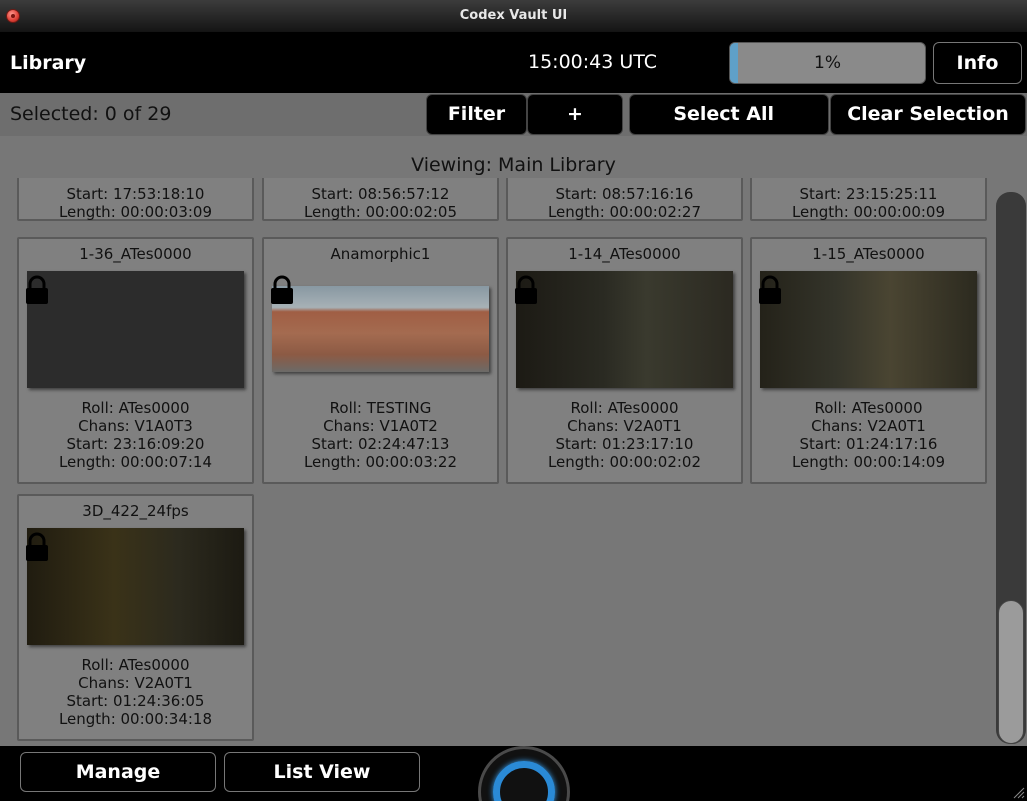 Image resolution: width=1027 pixels, height=801 pixels. Describe the element at coordinates (135, 254) in the screenshot. I see `clip-name: 1-36_ATes0000` at that location.